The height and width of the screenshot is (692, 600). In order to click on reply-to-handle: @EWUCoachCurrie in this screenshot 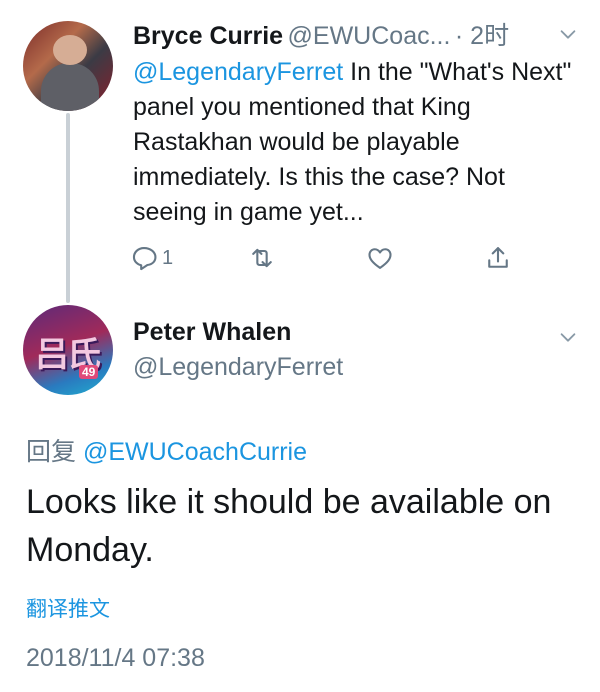, I will do `click(195, 452)`.